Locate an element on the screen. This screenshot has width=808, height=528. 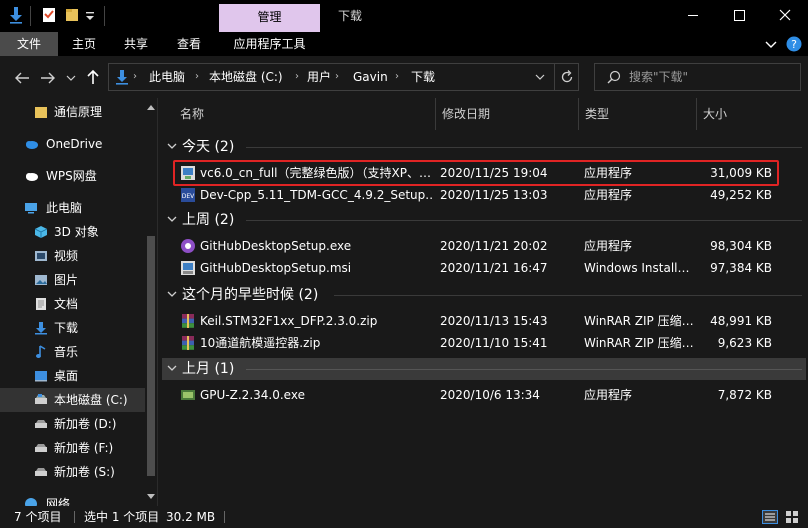
sidebar-item-volume-f: 新加卷 (F:) is located at coordinates (72, 448).